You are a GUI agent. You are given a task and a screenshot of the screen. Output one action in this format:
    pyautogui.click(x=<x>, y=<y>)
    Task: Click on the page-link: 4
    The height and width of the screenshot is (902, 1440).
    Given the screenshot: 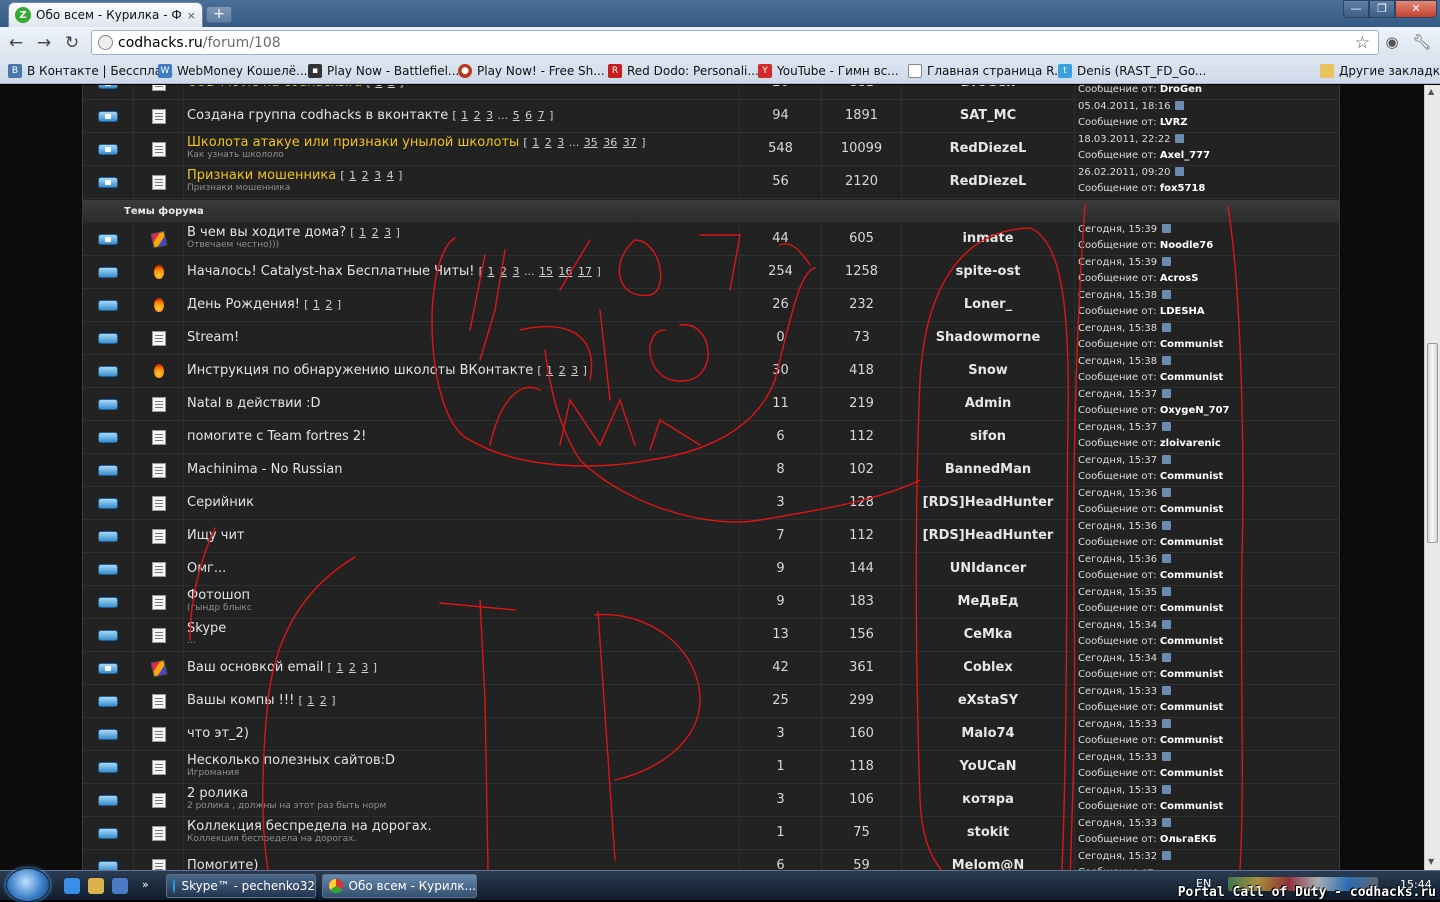 What is the action you would take?
    pyautogui.click(x=390, y=175)
    